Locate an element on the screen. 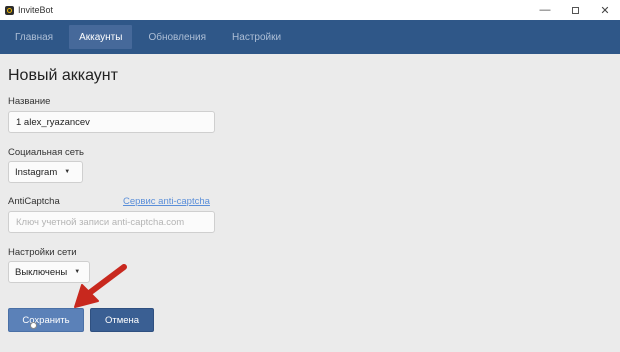  maximize-icon is located at coordinates (575, 10).